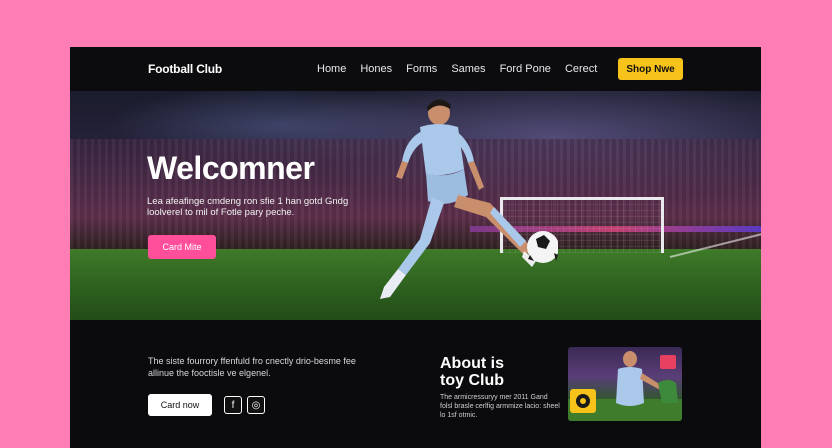 The image size is (832, 448). I want to click on club-thumbnail, so click(625, 384).